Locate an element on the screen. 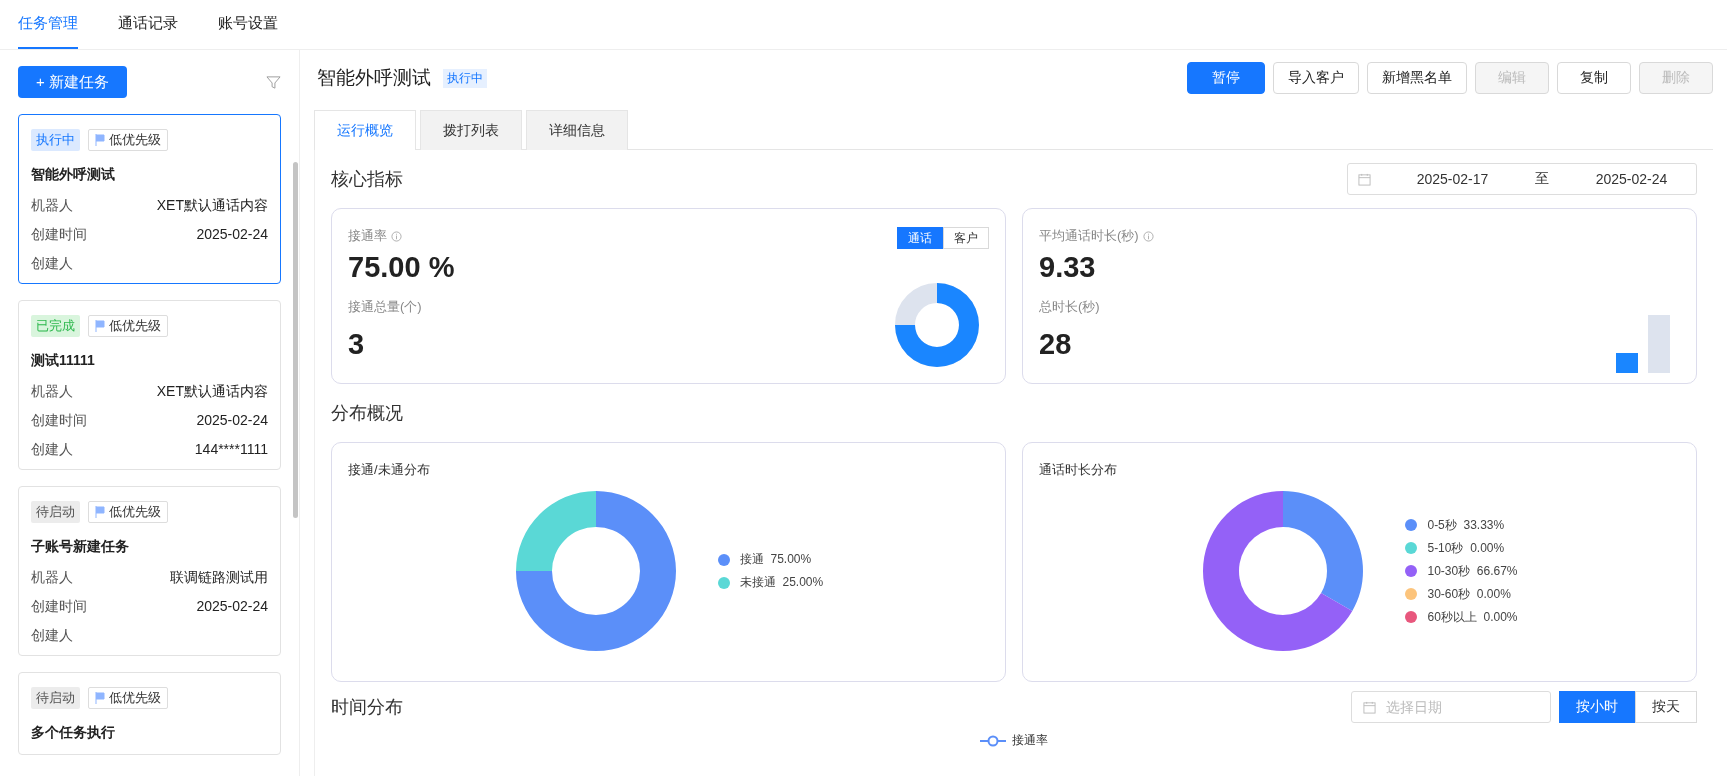  task-title: 智能外呼测试 is located at coordinates (73, 175).